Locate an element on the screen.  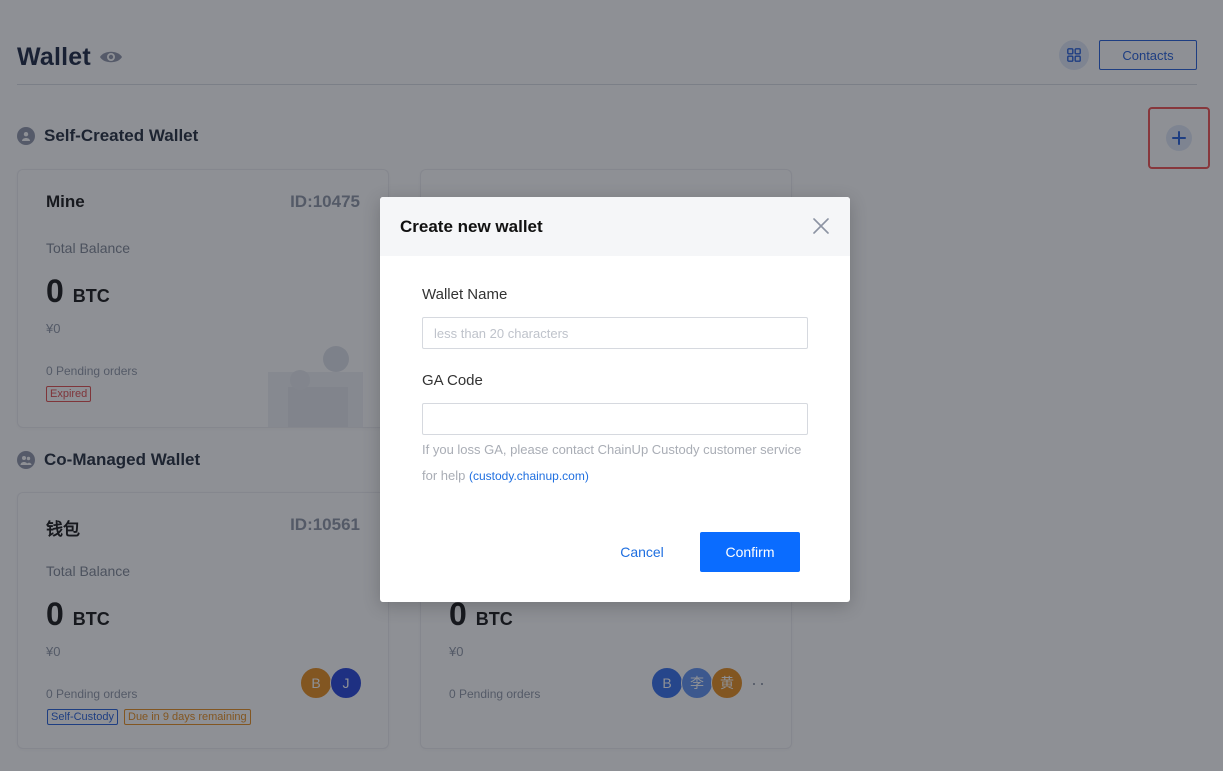
ga-code-label: GA Code is located at coordinates (452, 380).